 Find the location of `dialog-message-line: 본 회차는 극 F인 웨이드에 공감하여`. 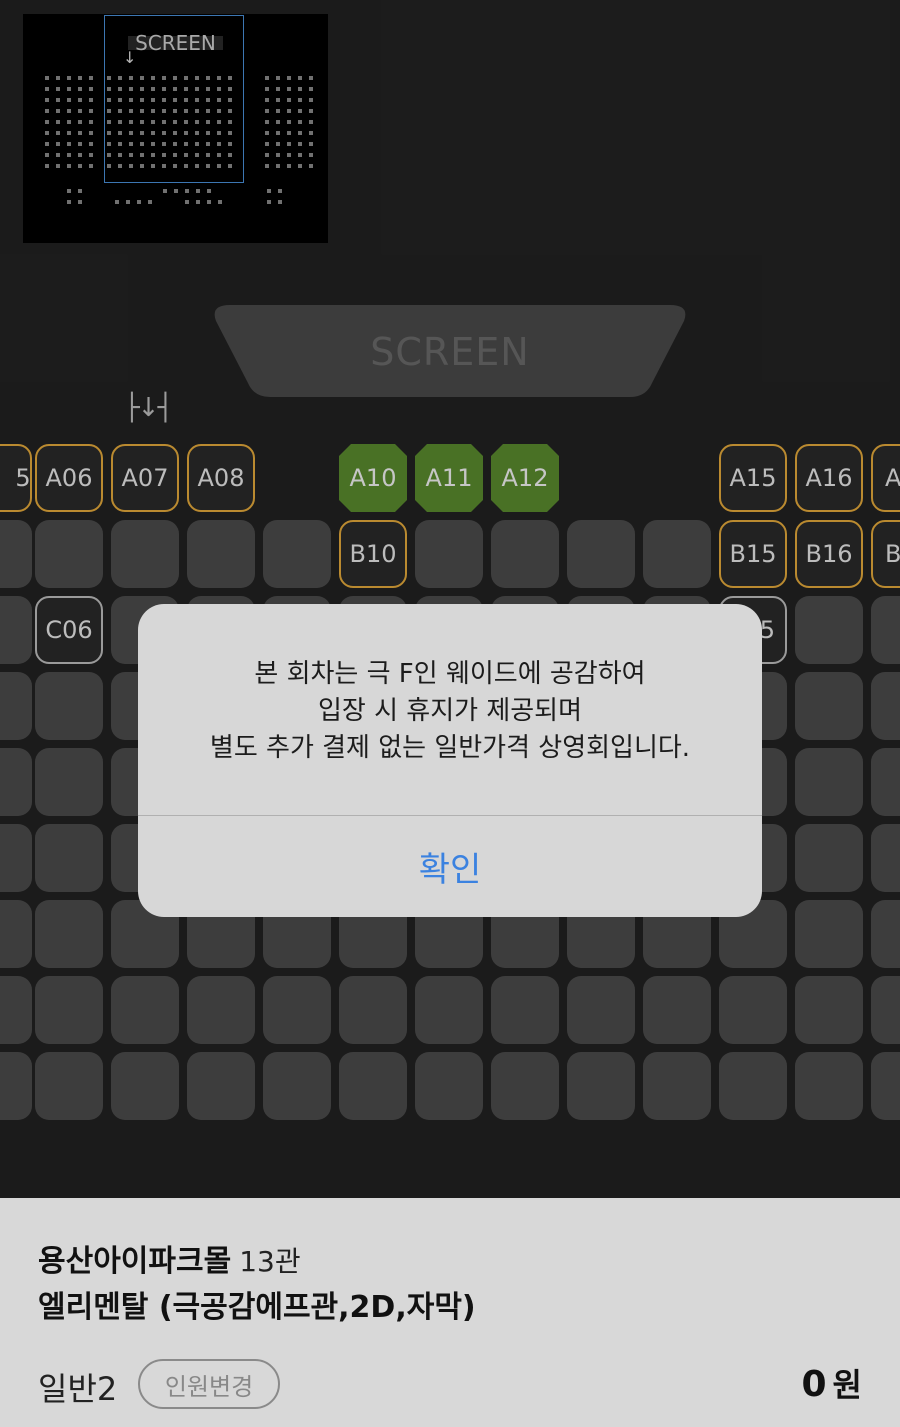

dialog-message-line: 본 회차는 극 F인 웨이드에 공감하여 is located at coordinates (450, 674).